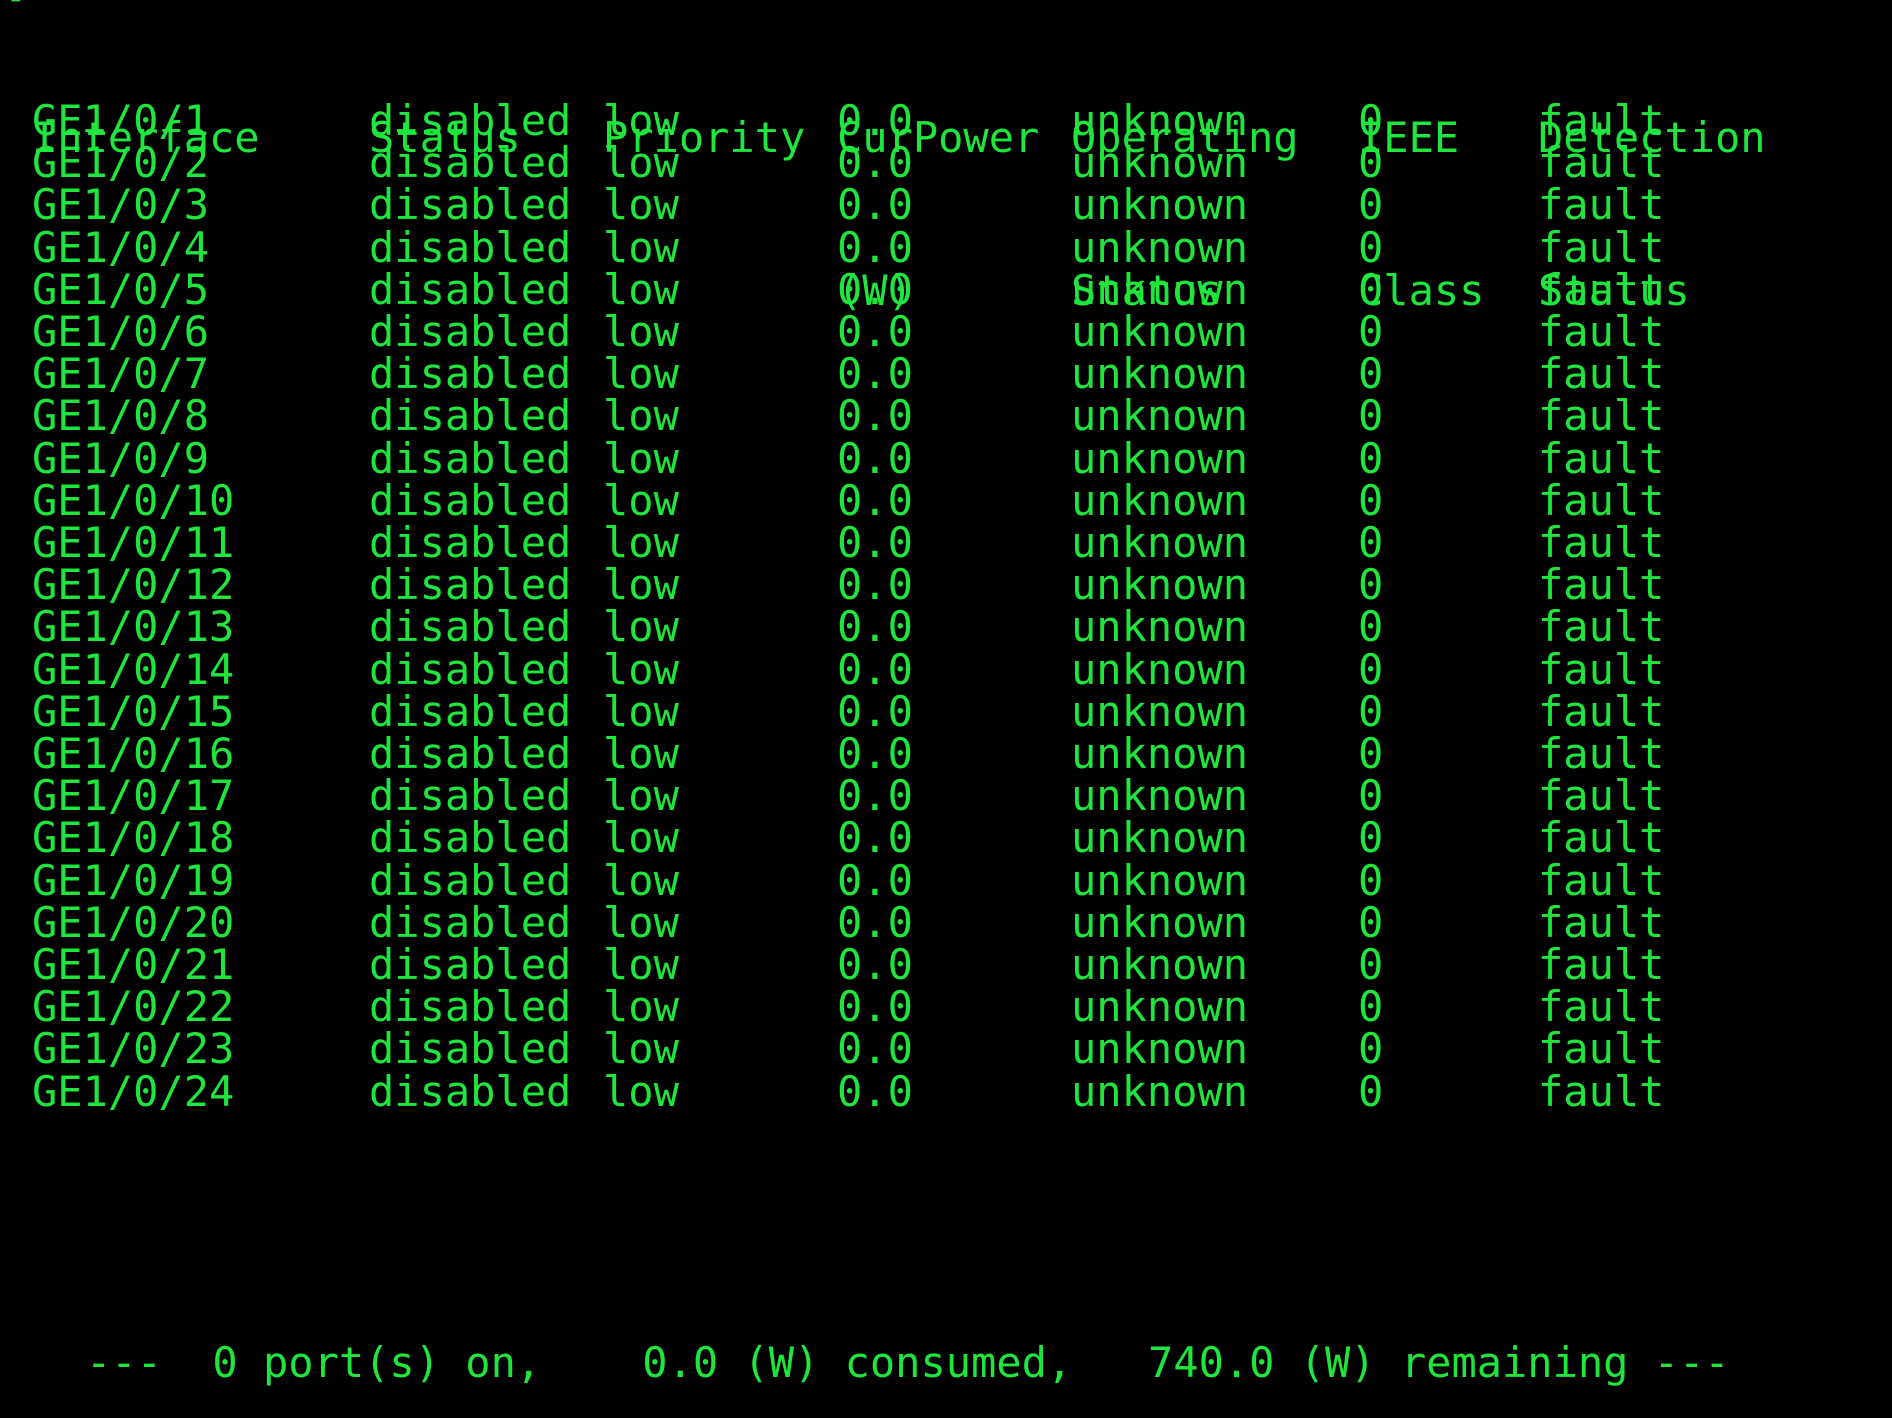 The width and height of the screenshot is (1892, 1418). I want to click on cell-operating-status: unknown, so click(1160, 1091).